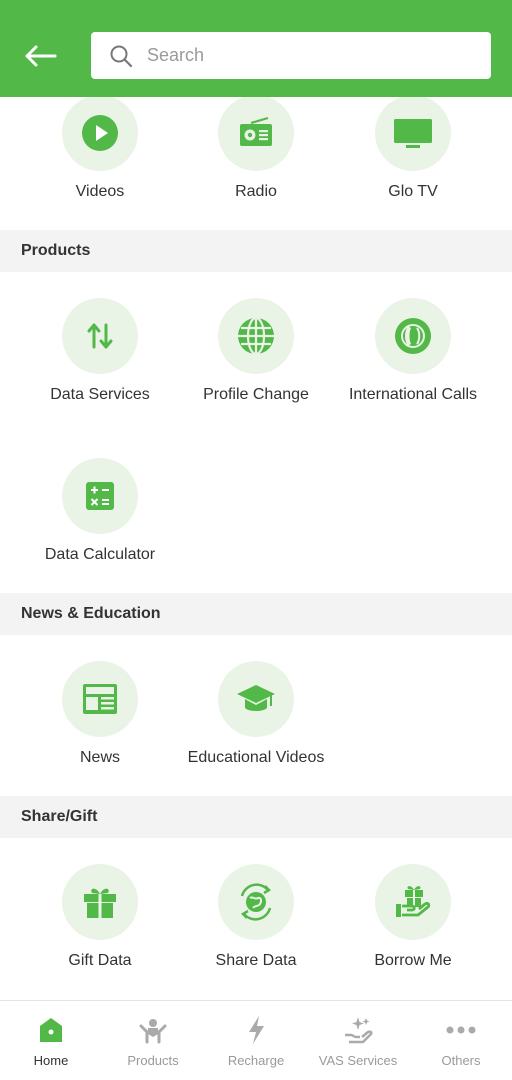  I want to click on tile-gift-data: Gift Data, so click(100, 924).